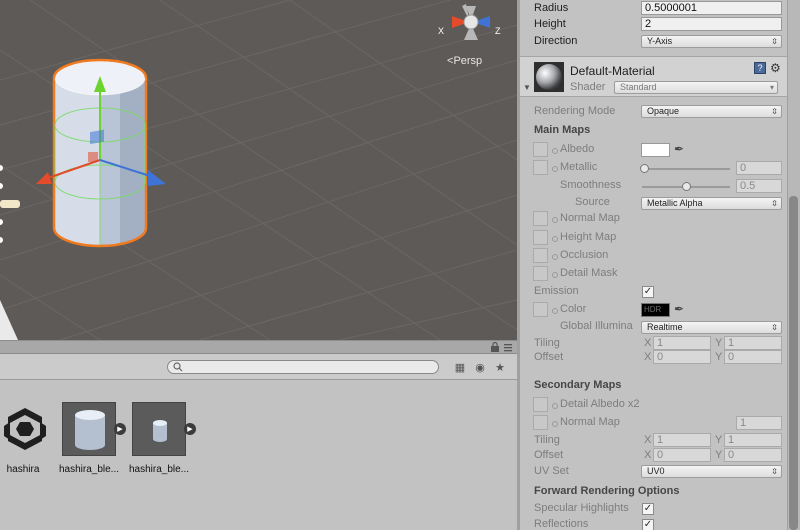  What do you see at coordinates (97, 137) in the screenshot?
I see `plane-handle-xy` at bounding box center [97, 137].